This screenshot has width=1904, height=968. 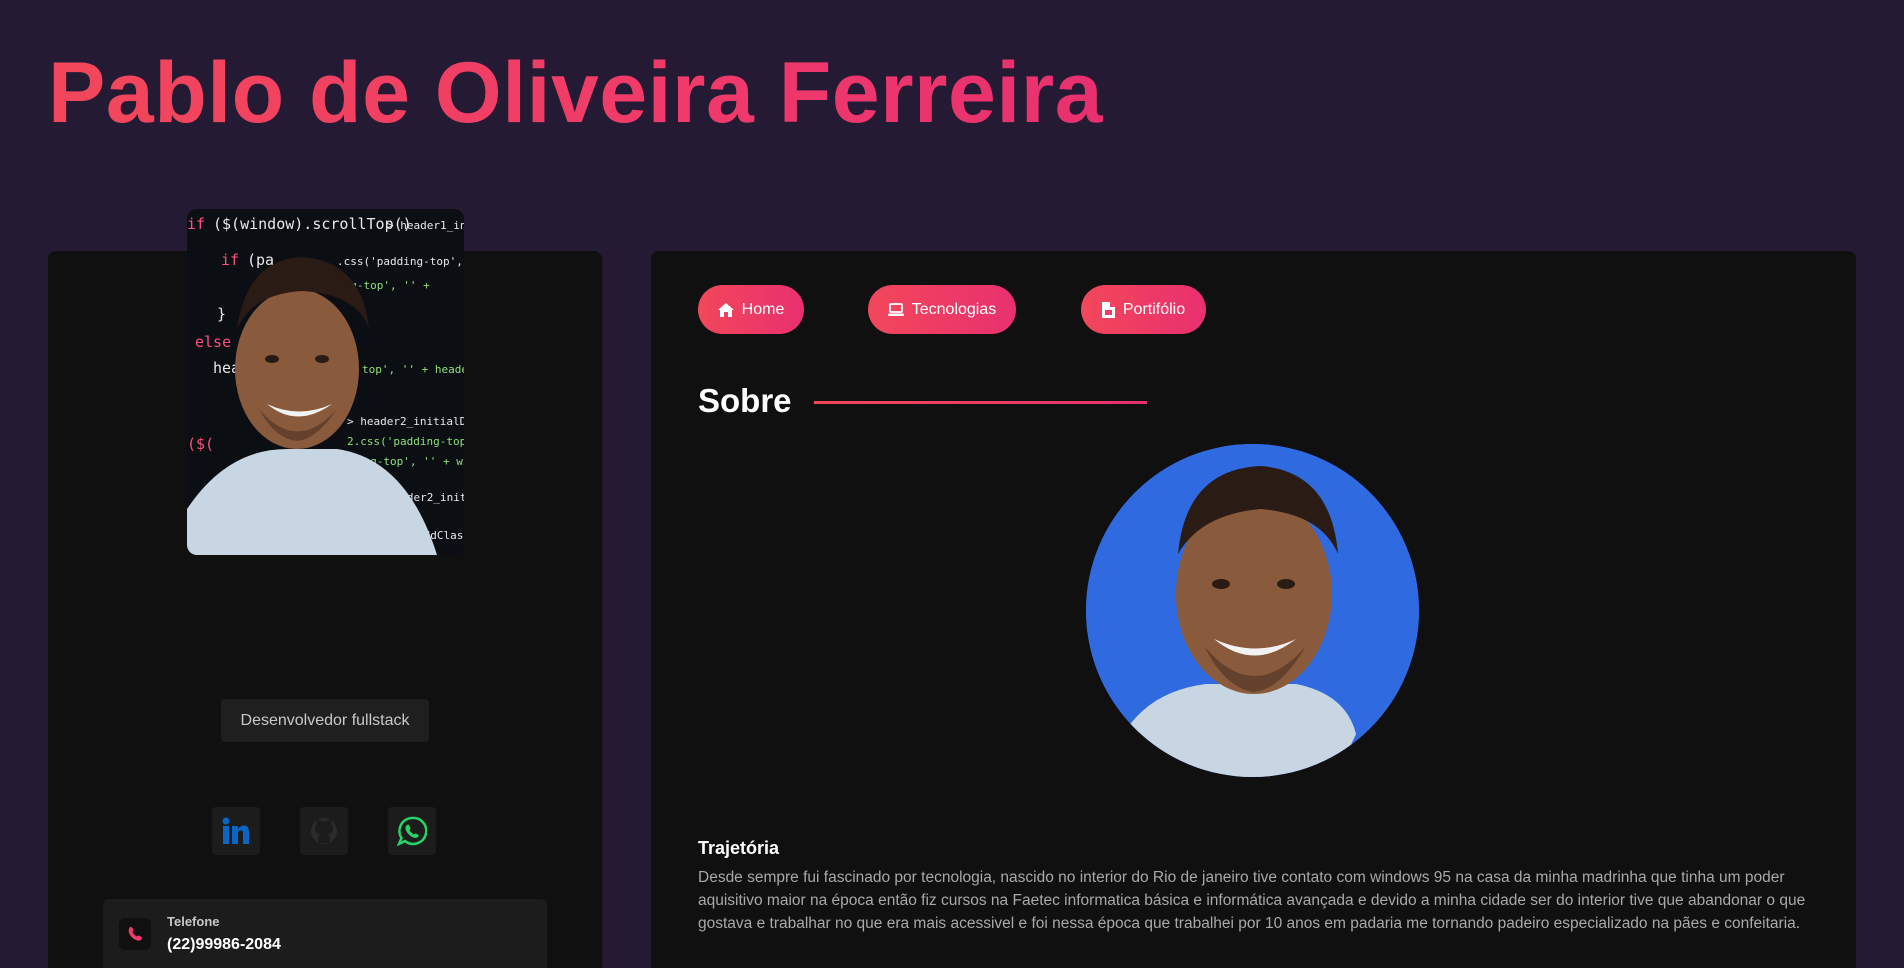 I want to click on github-button, so click(x=324, y=831).